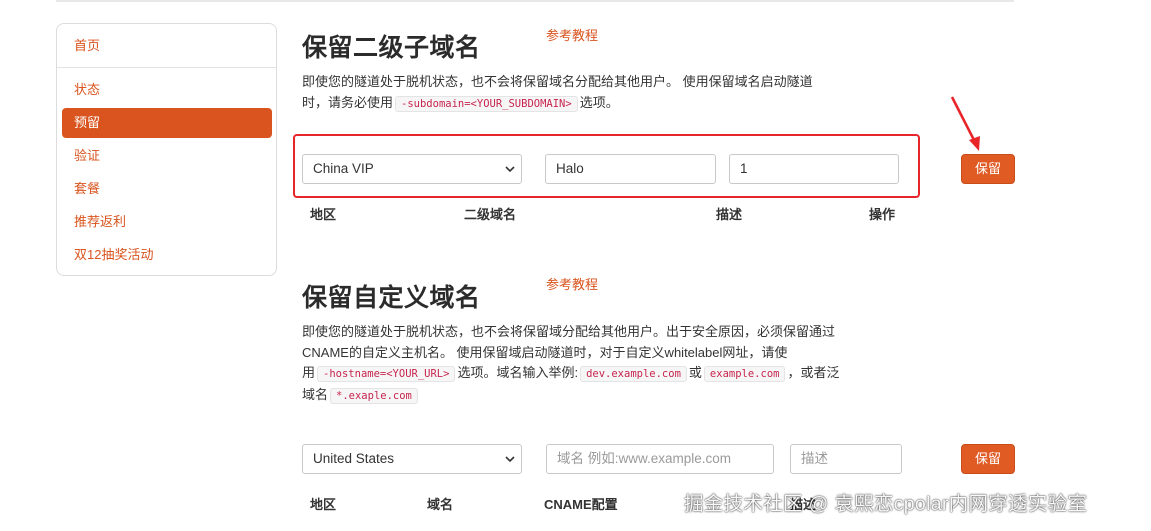 This screenshot has height=531, width=1151. Describe the element at coordinates (633, 374) in the screenshot. I see `example-domain-code: dev.example.com` at that location.